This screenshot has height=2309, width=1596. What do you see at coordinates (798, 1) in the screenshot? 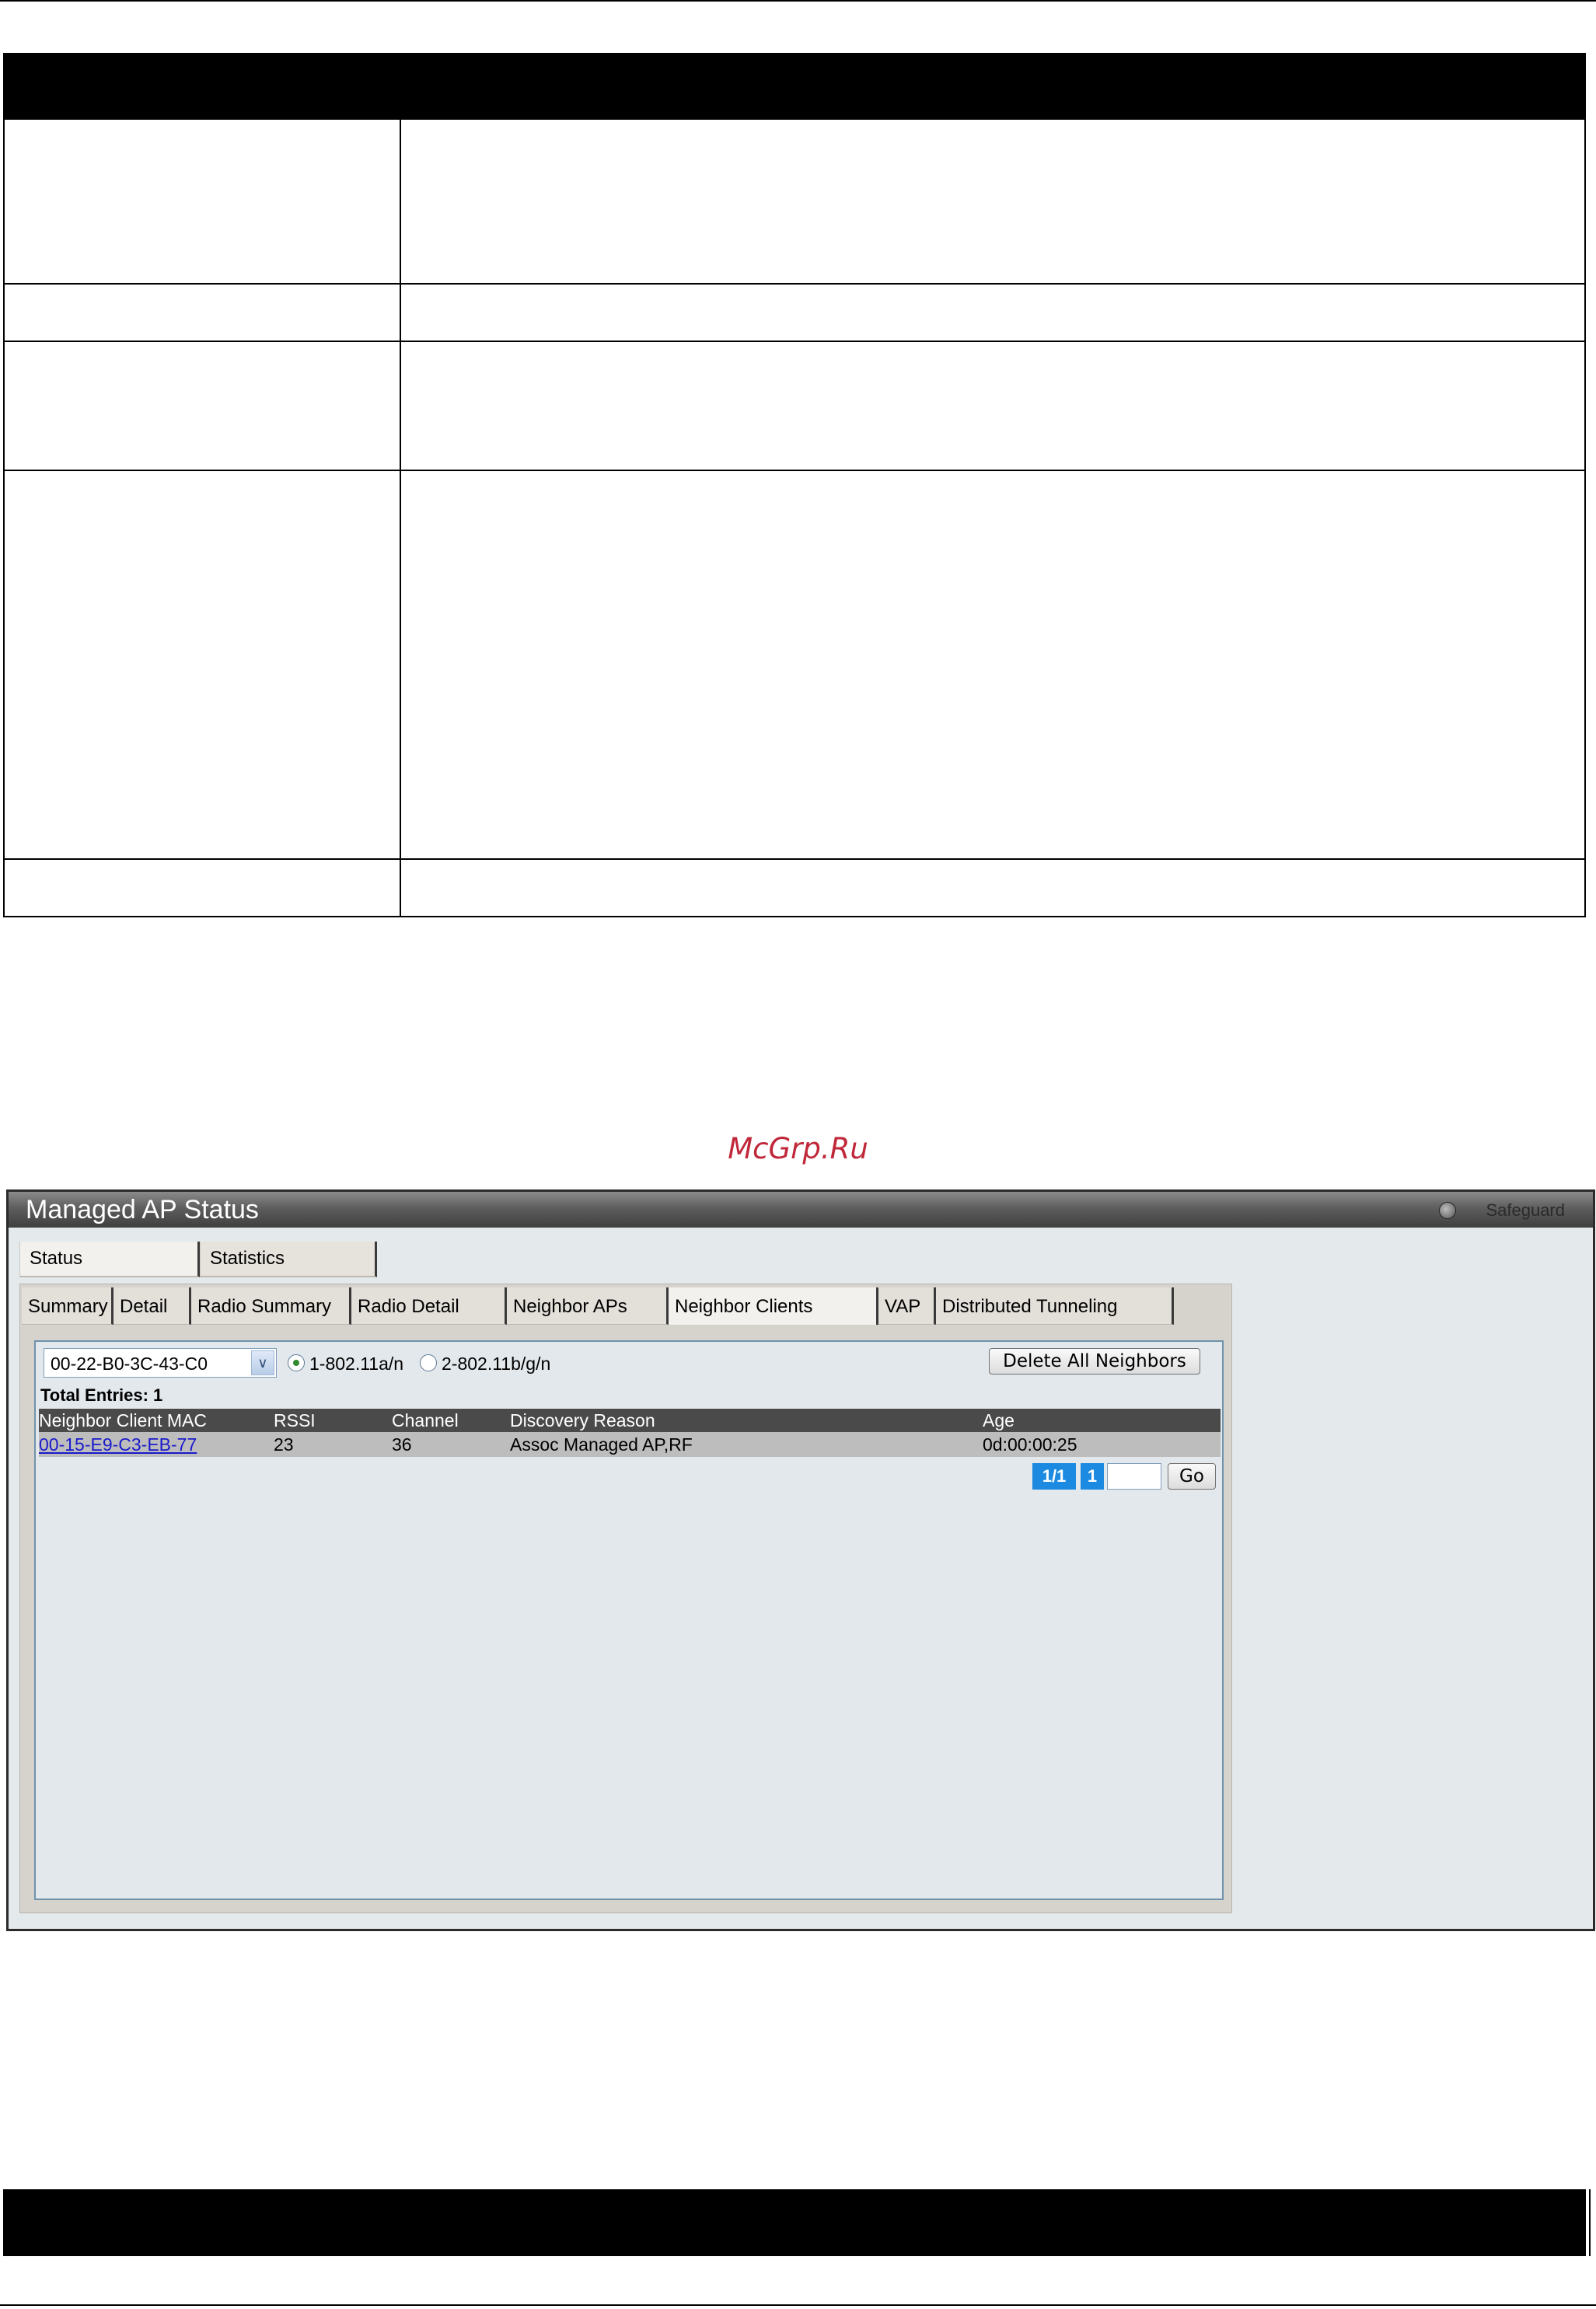
I see `top-rule` at bounding box center [798, 1].